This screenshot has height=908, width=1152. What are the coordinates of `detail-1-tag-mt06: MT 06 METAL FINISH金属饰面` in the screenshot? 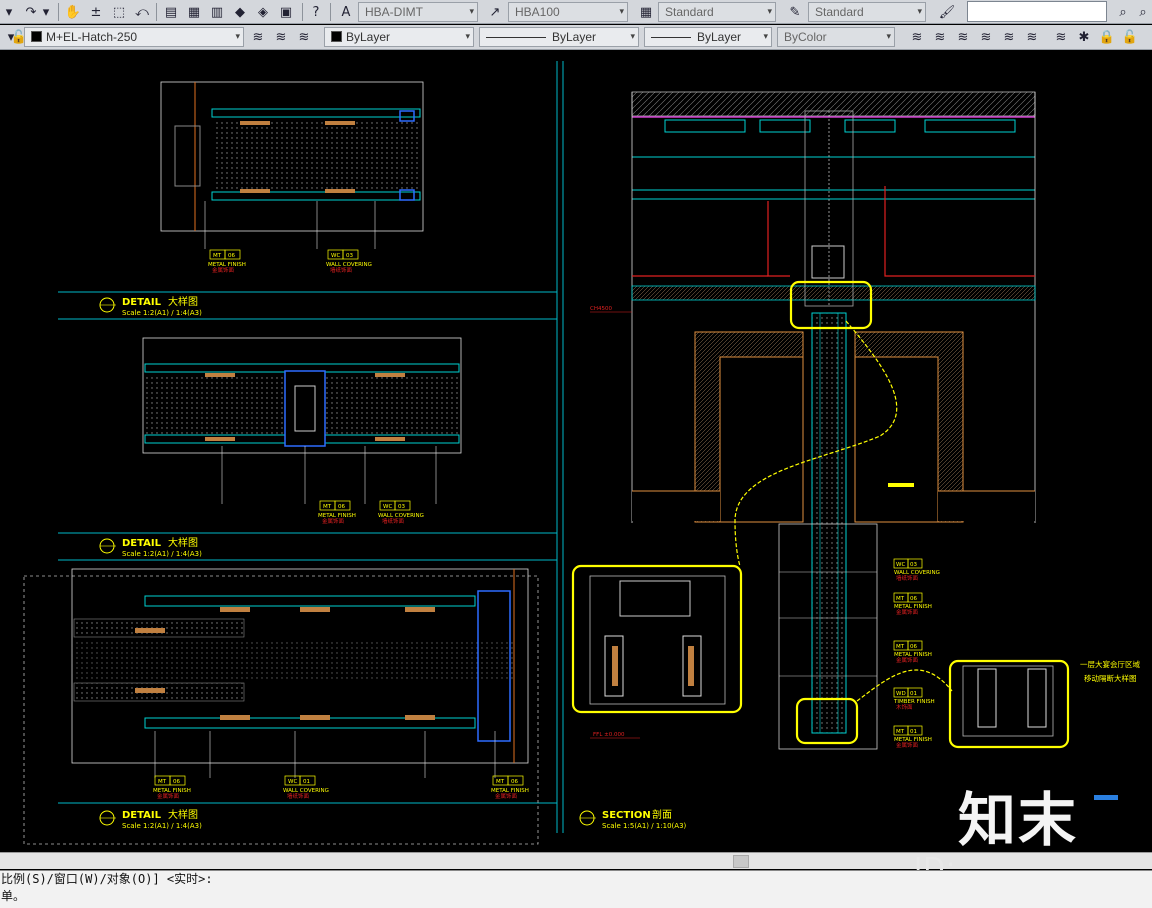 It's located at (227, 261).